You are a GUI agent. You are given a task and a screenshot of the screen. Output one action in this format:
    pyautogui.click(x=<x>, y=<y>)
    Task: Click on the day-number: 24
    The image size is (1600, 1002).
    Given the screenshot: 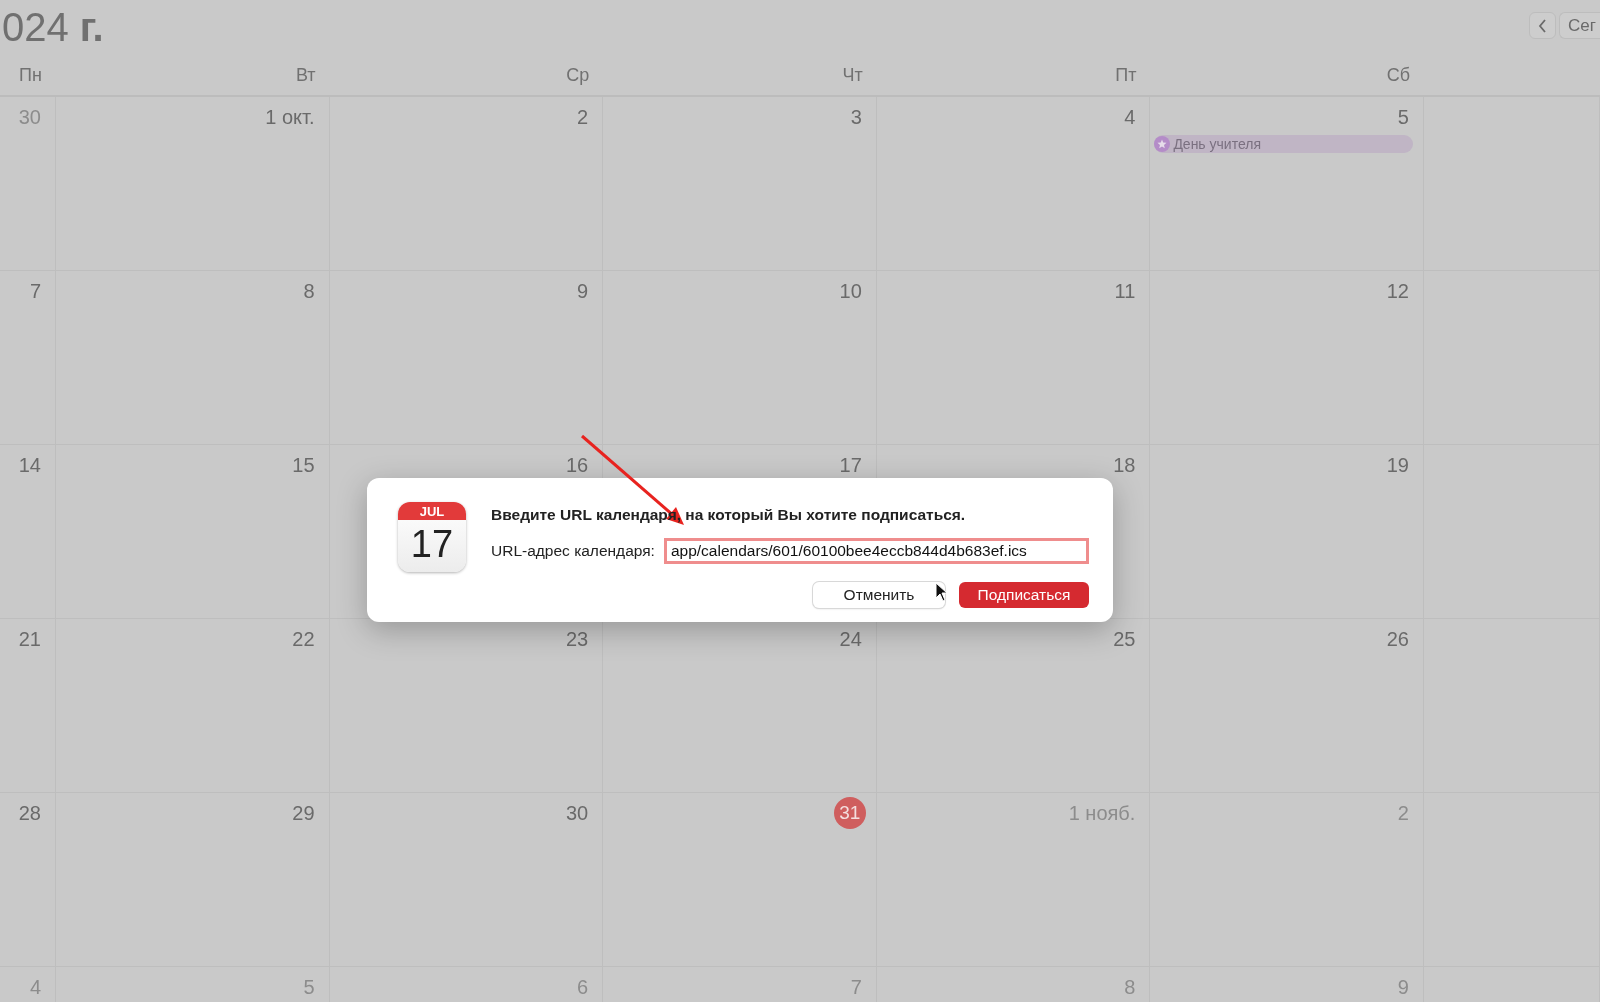 What is the action you would take?
    pyautogui.click(x=850, y=639)
    